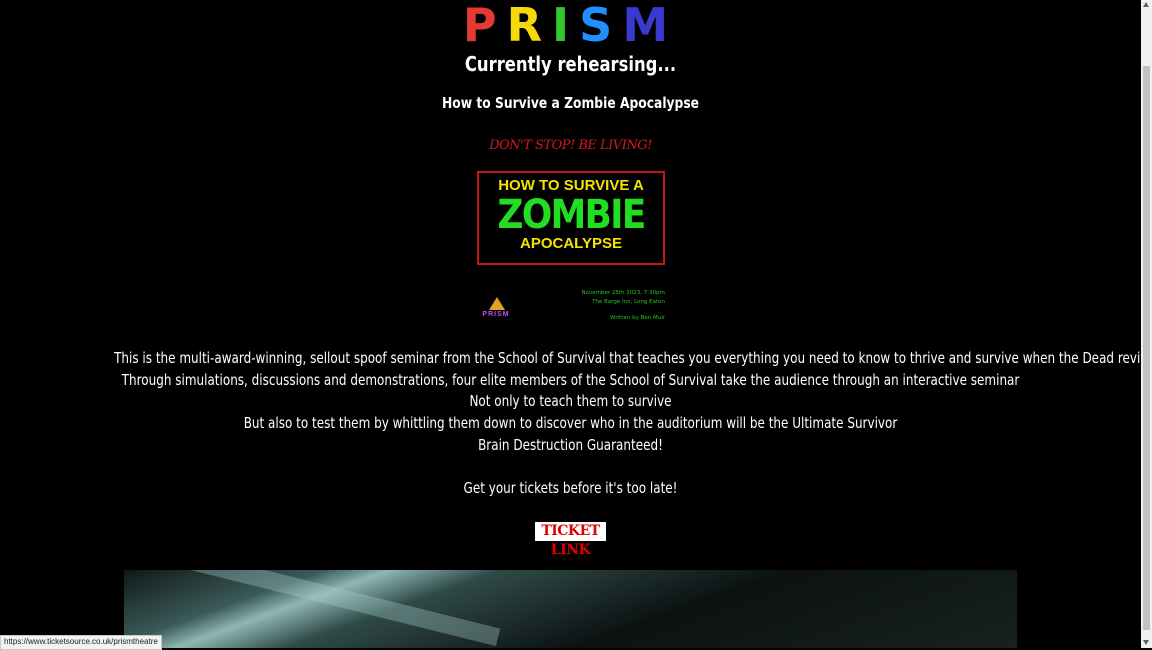 This screenshot has width=1152, height=650. Describe the element at coordinates (571, 243) in the screenshot. I see `poster-line-3: APOCALYPSE` at that location.